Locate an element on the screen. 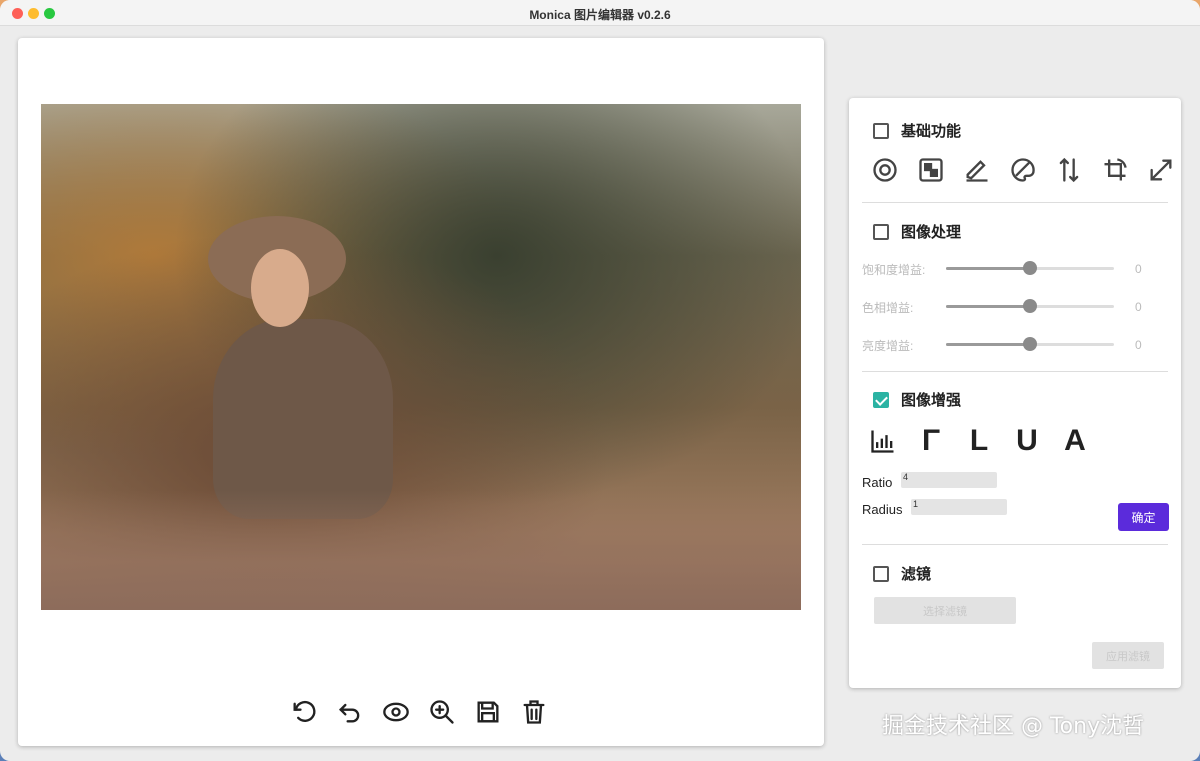 This screenshot has height=761, width=1200. basic-icon-row is located at coordinates (1023, 170).